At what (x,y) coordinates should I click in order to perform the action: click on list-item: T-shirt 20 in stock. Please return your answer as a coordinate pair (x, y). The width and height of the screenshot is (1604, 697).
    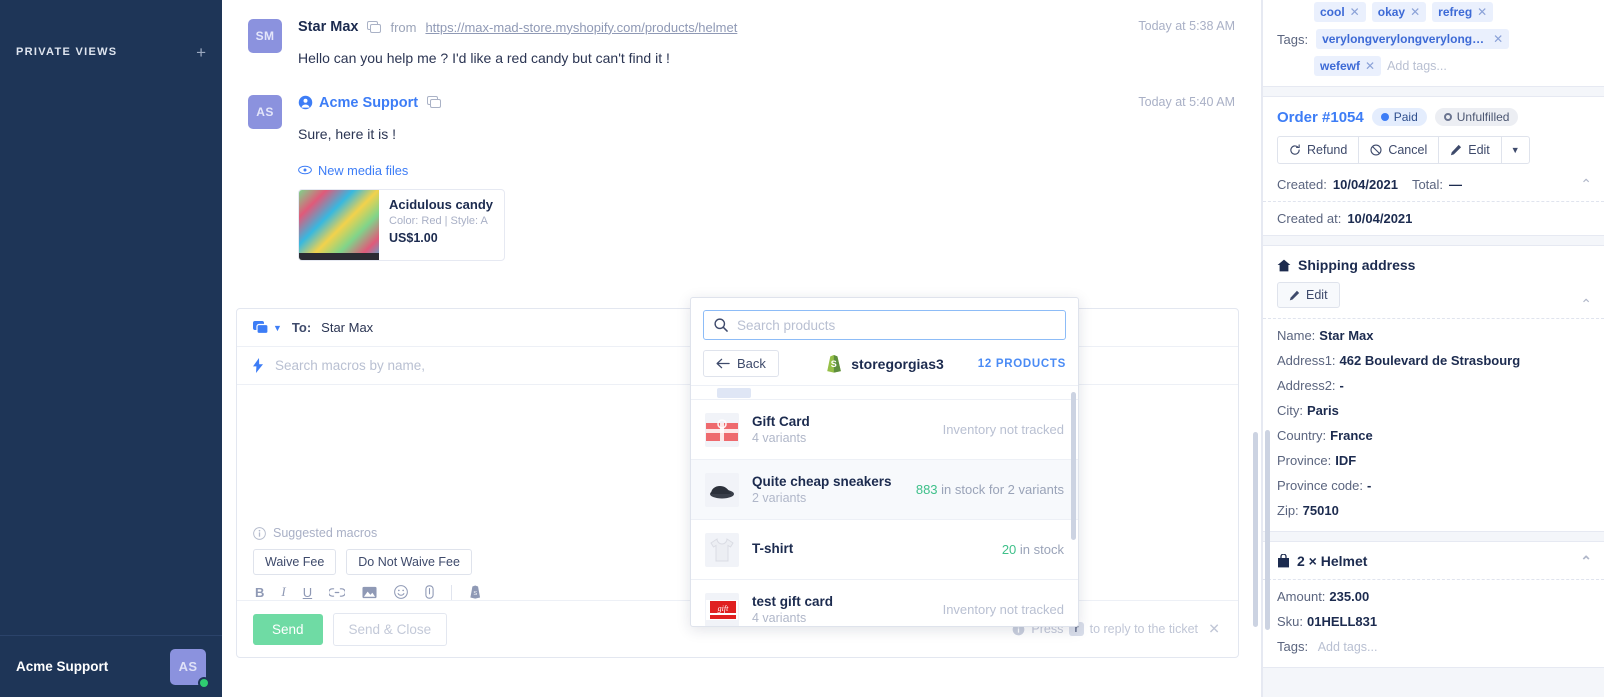
    Looking at the image, I should click on (884, 550).